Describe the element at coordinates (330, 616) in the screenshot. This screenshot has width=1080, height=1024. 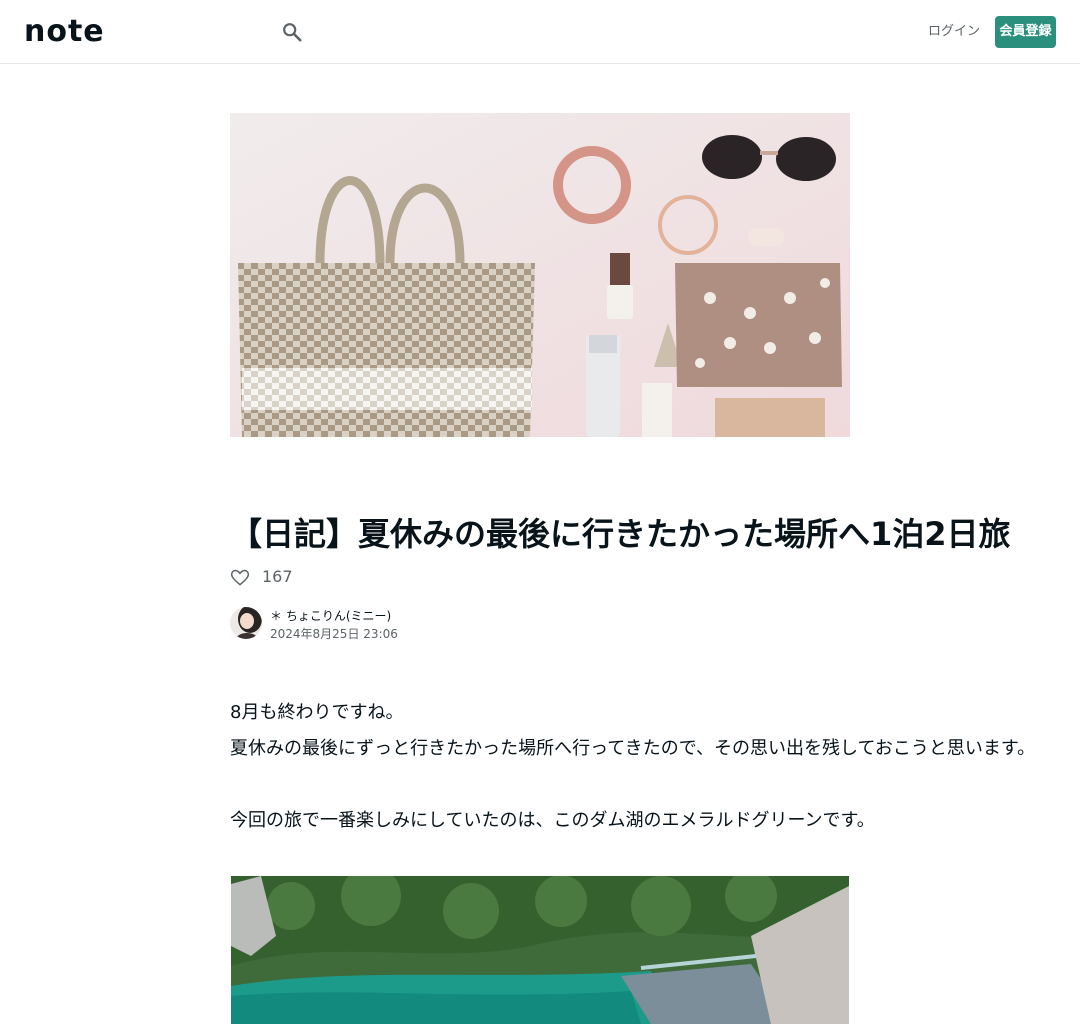
I see `author-name: ＊ ちょこりん(ミニー)` at that location.